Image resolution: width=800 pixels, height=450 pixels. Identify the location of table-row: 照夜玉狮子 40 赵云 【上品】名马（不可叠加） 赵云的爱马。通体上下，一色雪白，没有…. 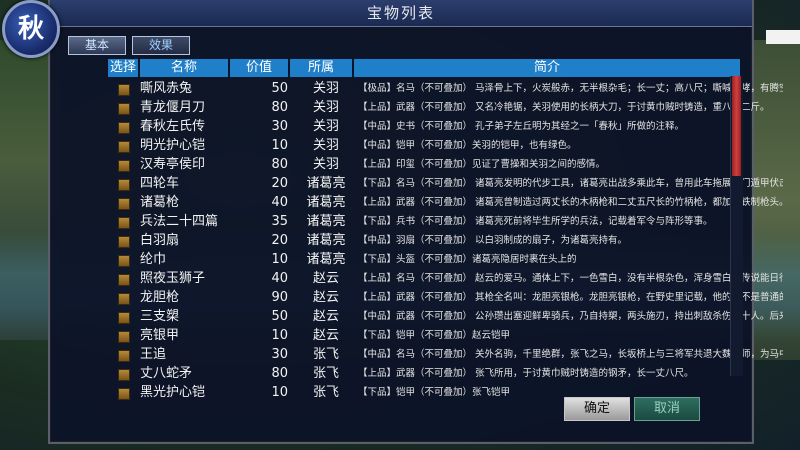
(448, 278).